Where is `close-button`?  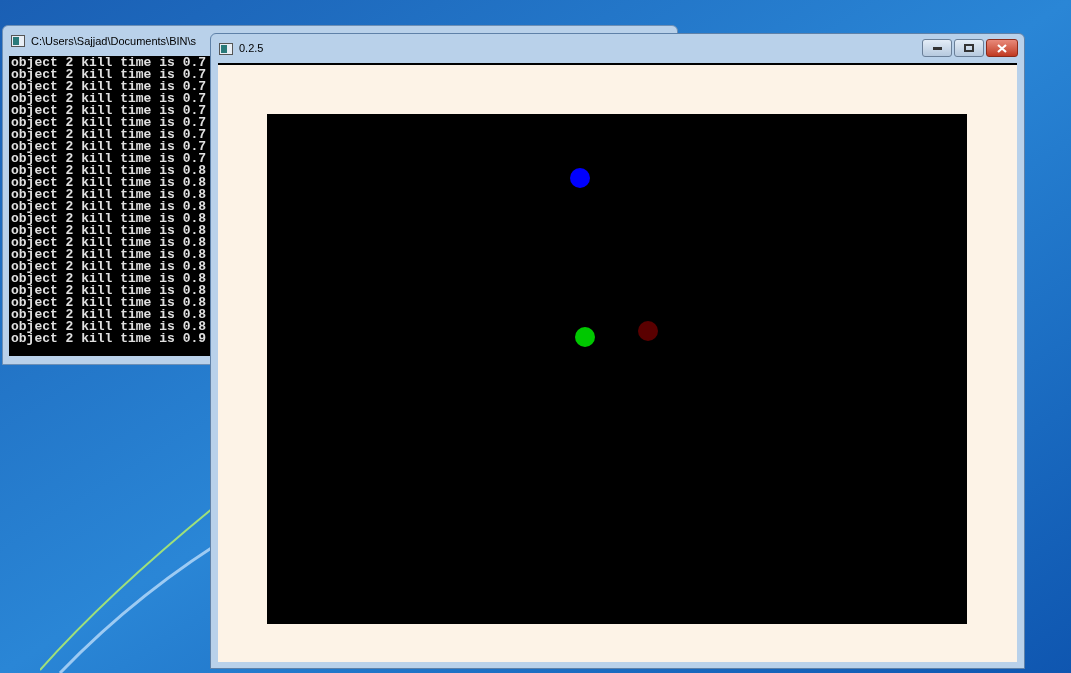 close-button is located at coordinates (1002, 48).